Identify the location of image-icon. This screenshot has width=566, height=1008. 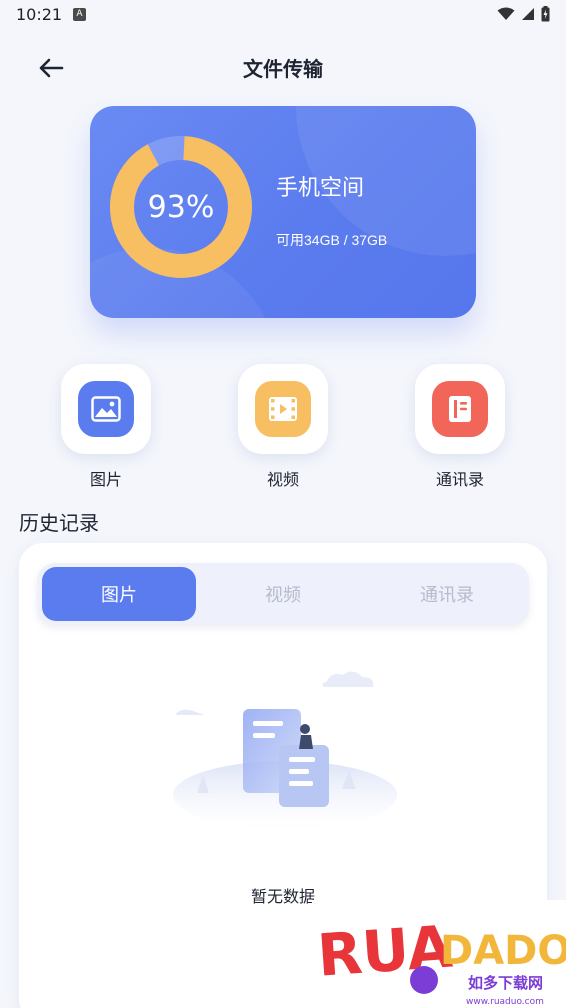
(106, 409).